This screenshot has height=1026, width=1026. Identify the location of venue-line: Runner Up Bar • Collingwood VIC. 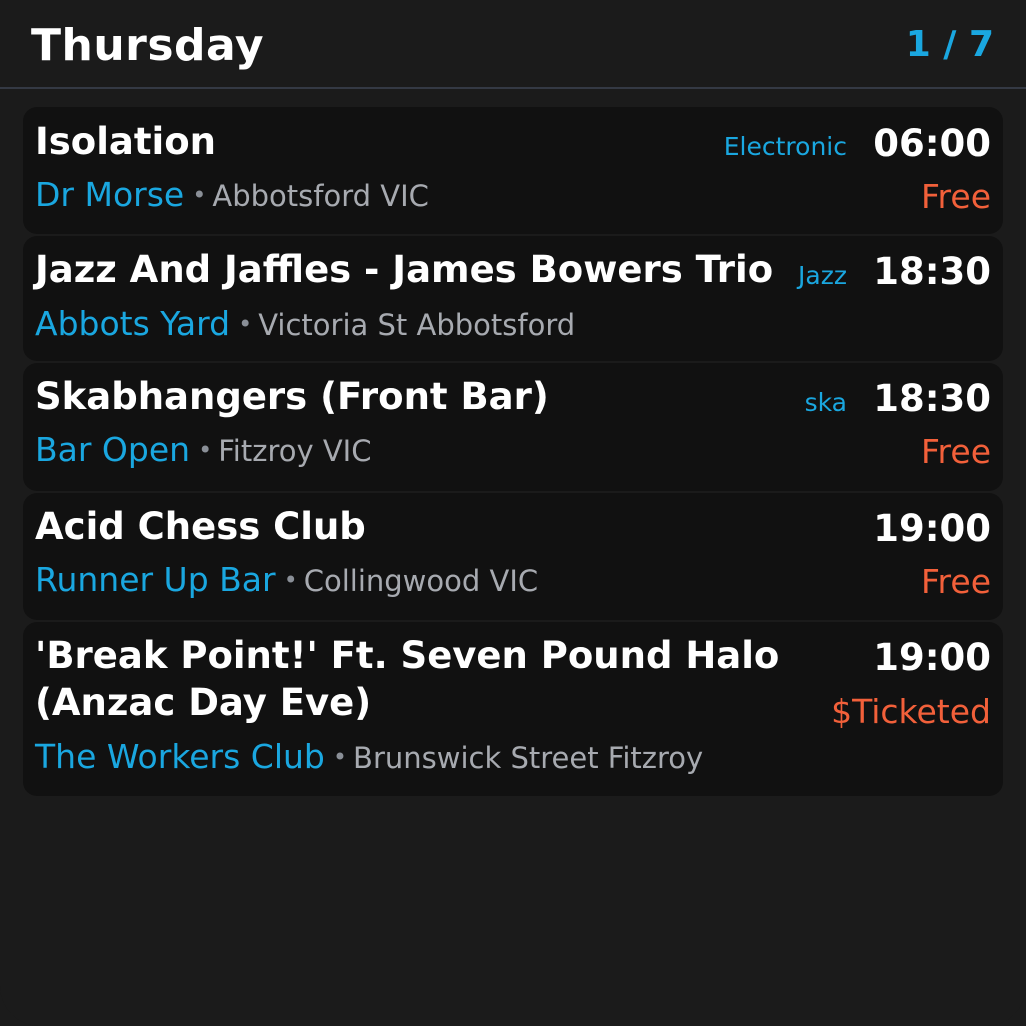
(286, 583).